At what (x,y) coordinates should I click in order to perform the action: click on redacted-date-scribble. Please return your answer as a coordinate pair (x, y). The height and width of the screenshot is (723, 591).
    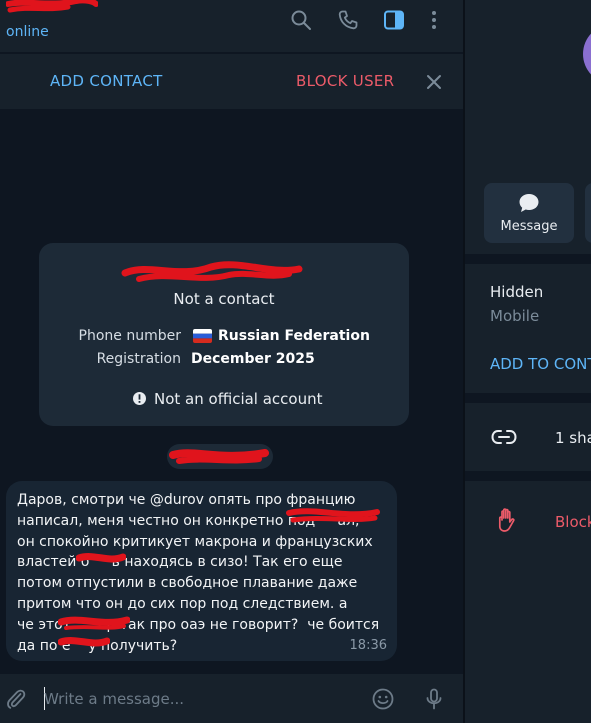
    Looking at the image, I should click on (219, 456).